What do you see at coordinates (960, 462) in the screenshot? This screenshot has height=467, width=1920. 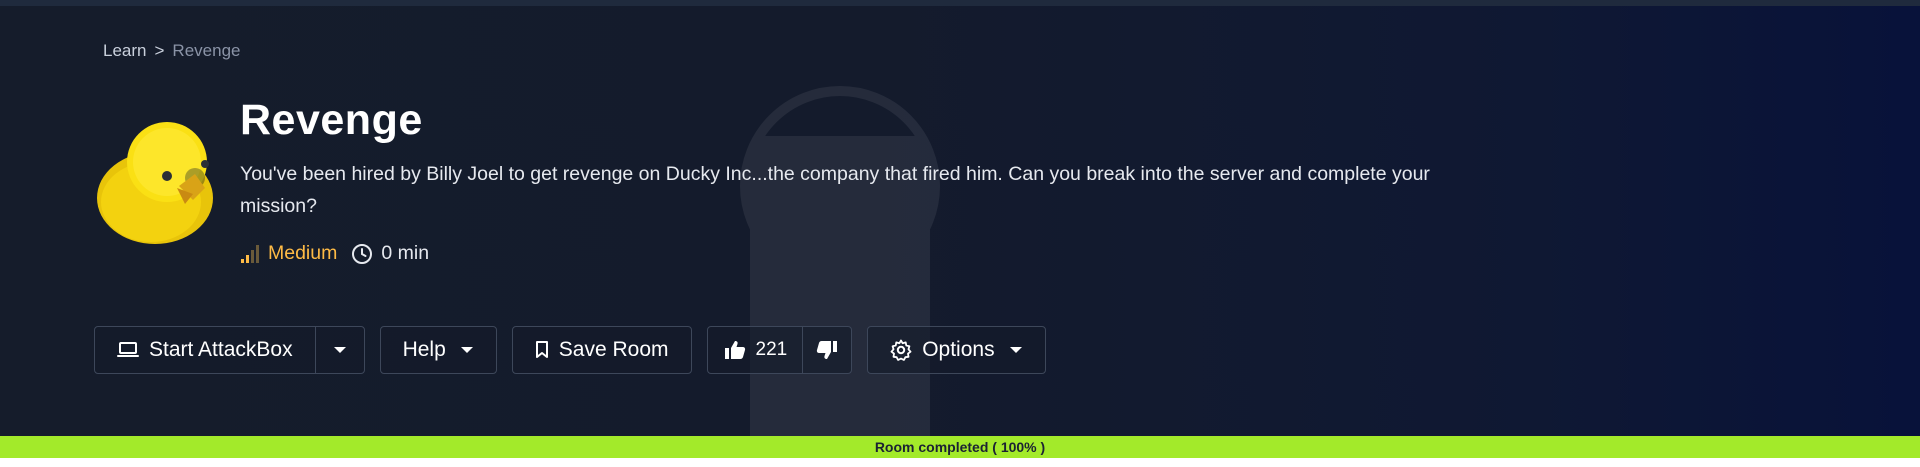 I see `page-bottom-edge` at bounding box center [960, 462].